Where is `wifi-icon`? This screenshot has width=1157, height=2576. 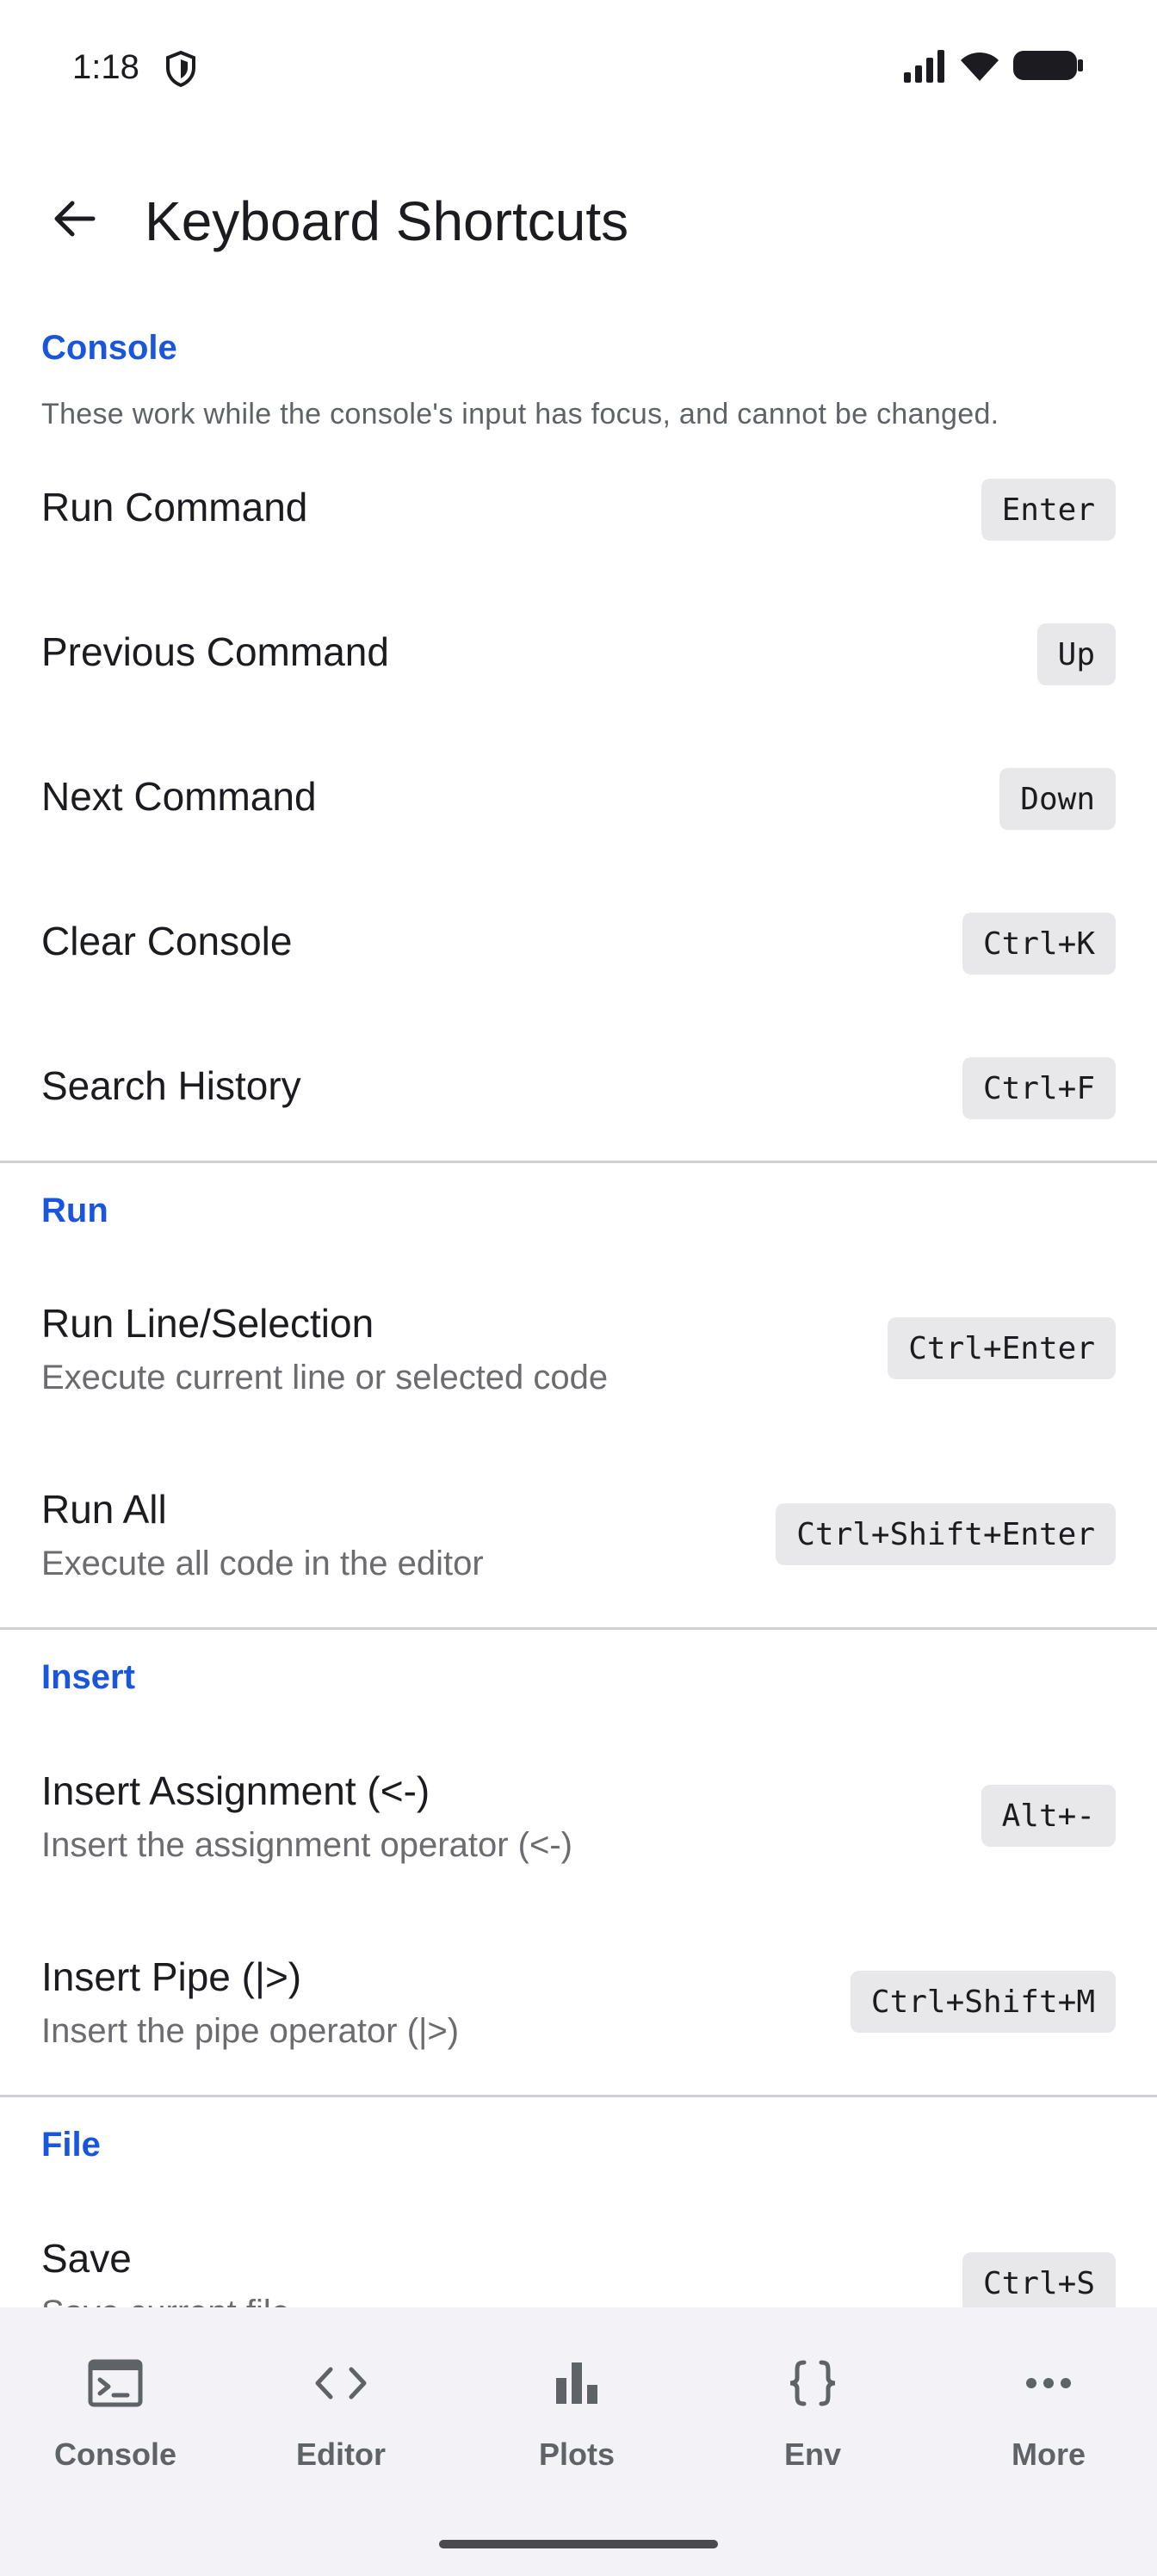 wifi-icon is located at coordinates (980, 67).